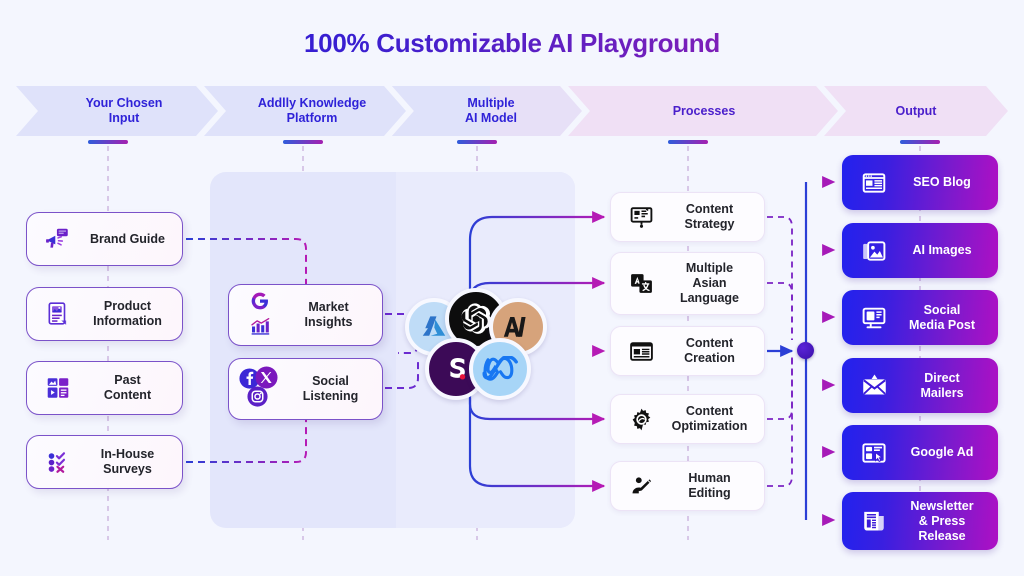 The image size is (1024, 576). I want to click on label-line1: Multiple, so click(709, 268).